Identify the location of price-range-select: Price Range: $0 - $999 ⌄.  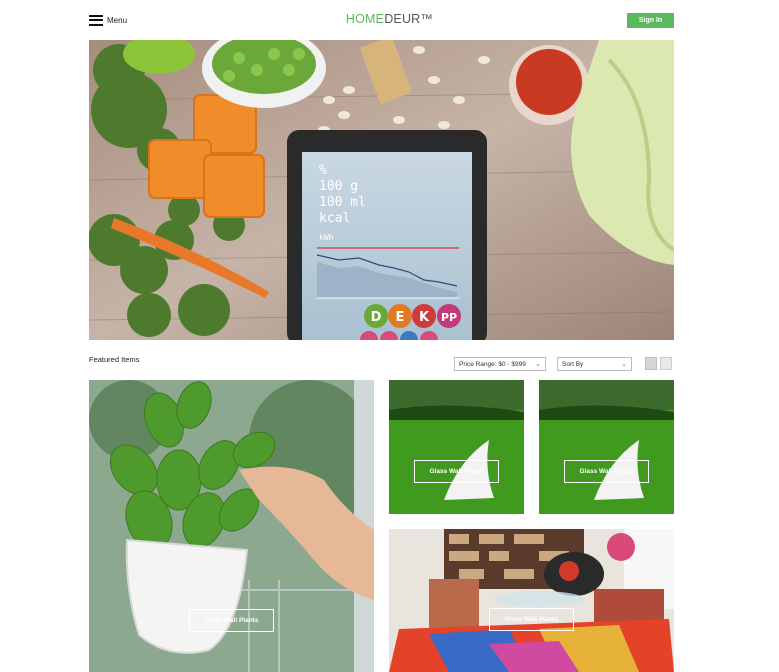
(500, 364).